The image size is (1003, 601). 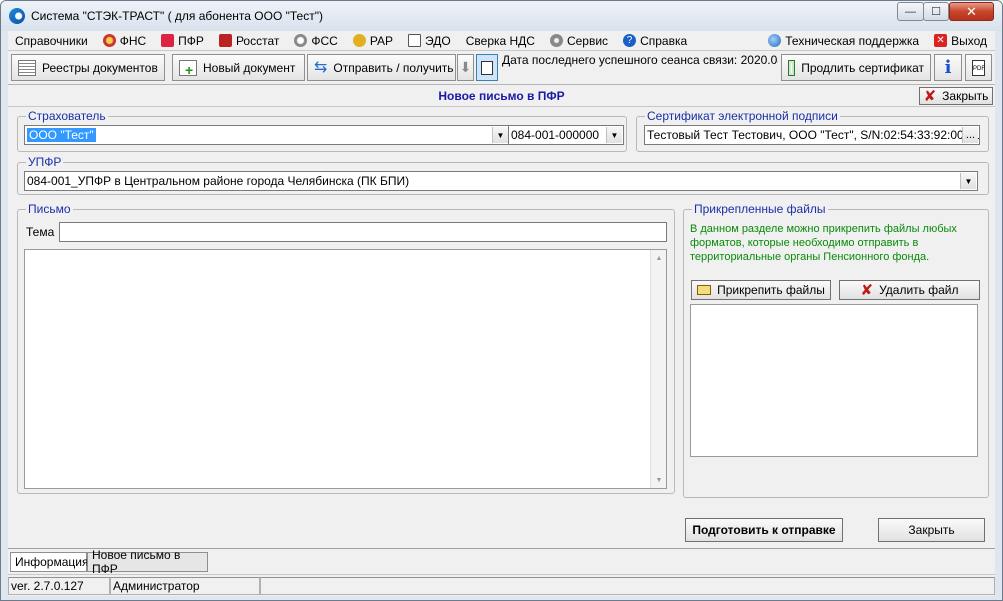 I want to click on scroll-down-icon: ▼, so click(x=659, y=480).